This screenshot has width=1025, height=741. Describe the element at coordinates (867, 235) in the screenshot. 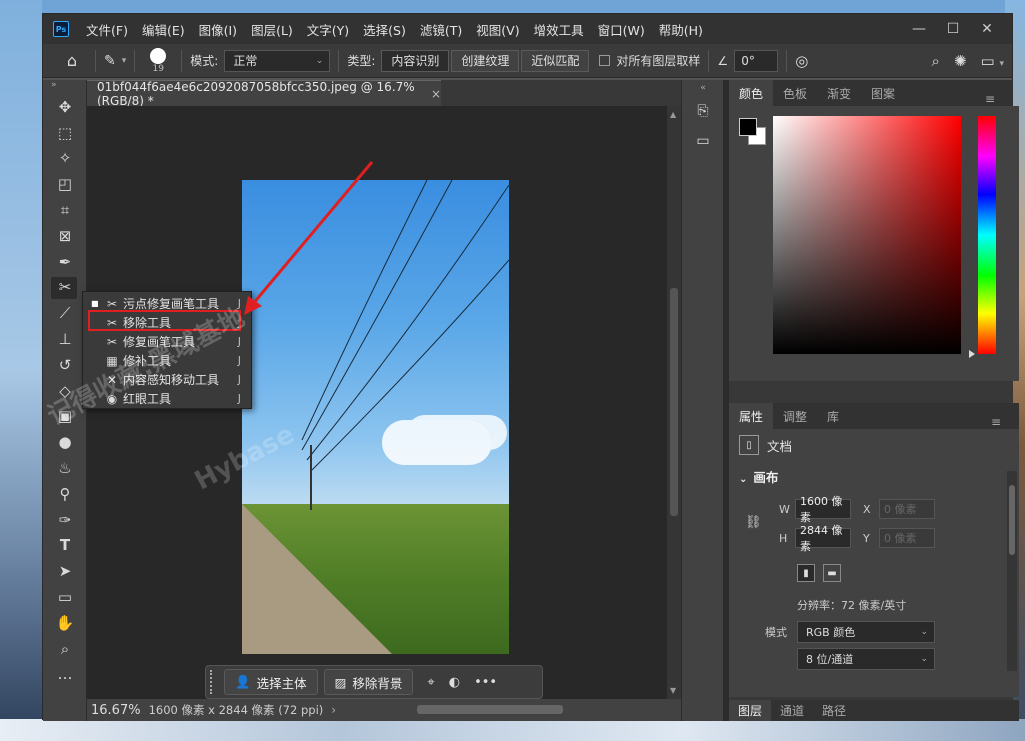

I see `color-field` at that location.